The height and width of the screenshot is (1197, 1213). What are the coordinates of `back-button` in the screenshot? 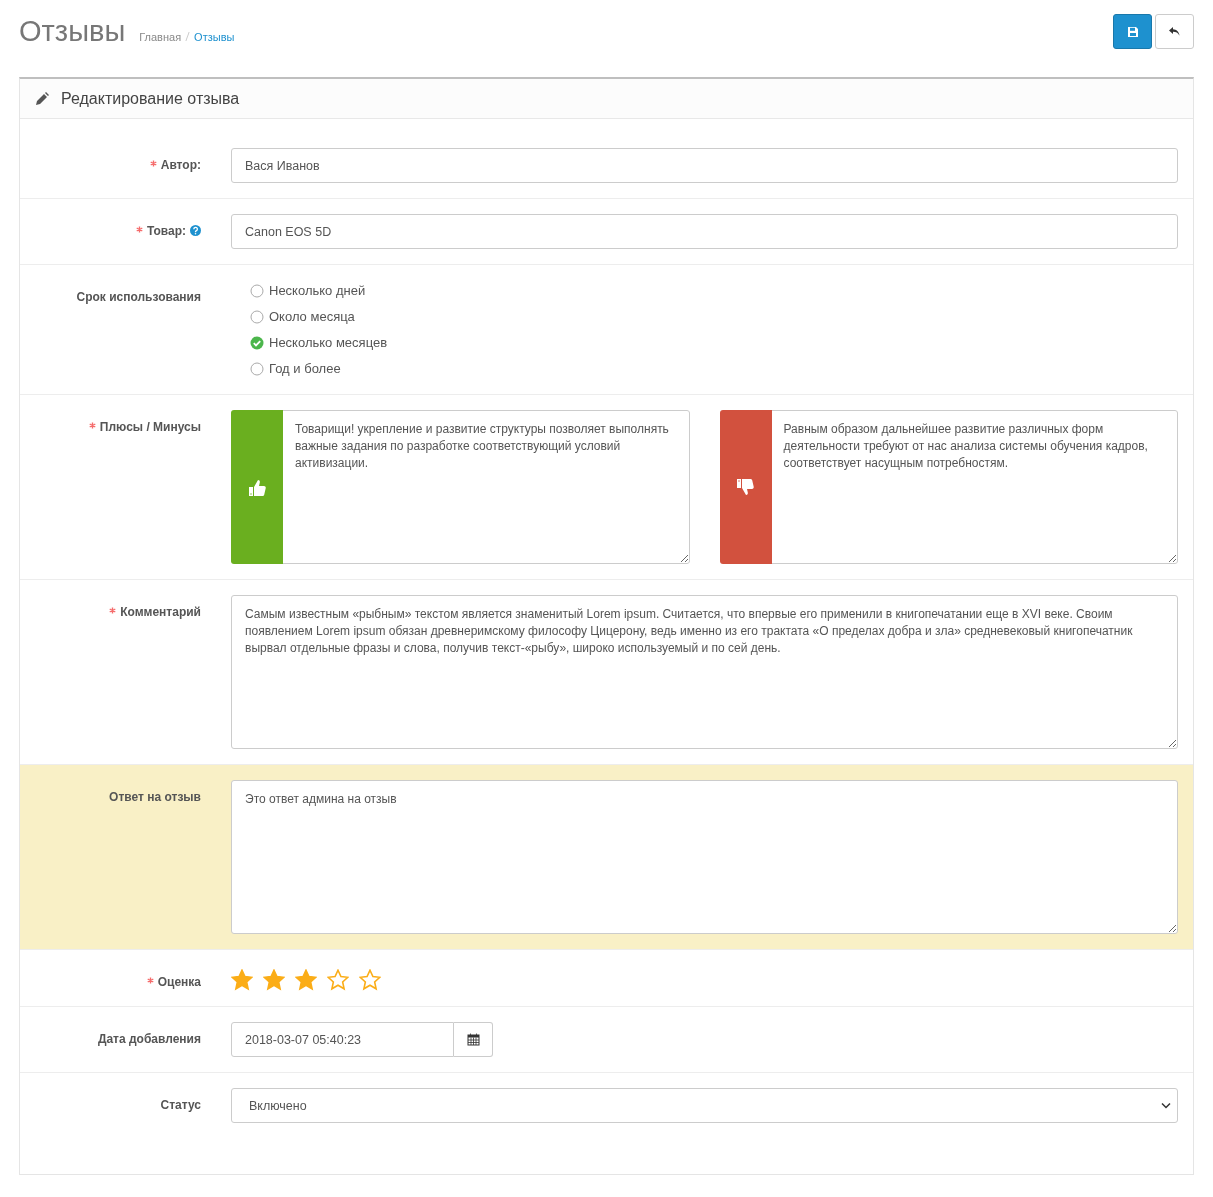 It's located at (1174, 31).